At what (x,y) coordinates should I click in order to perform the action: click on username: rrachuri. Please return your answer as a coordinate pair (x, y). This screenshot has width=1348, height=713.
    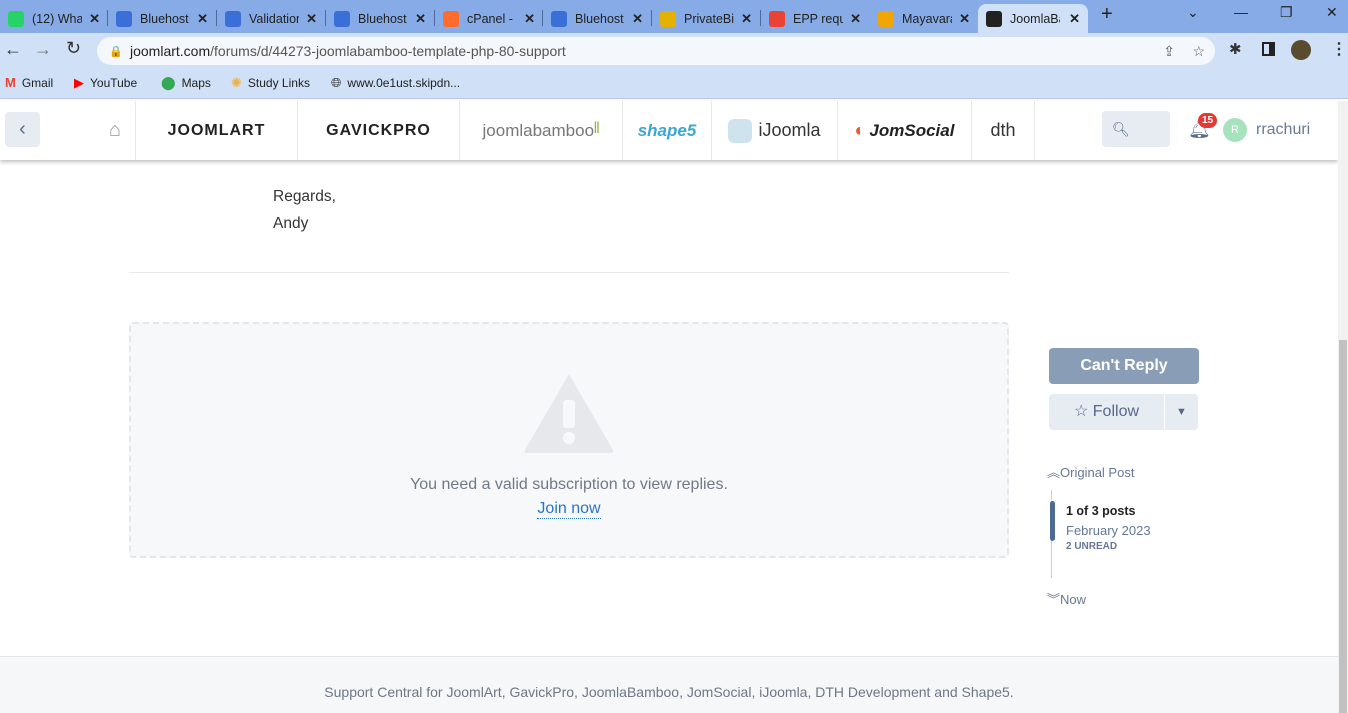
    Looking at the image, I should click on (1283, 130).